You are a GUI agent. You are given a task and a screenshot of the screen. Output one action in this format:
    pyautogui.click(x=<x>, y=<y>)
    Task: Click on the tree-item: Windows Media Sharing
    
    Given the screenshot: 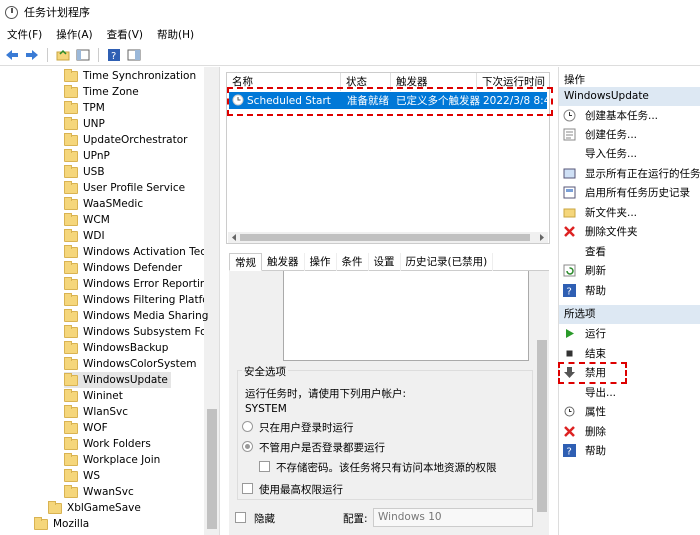 What is the action you would take?
    pyautogui.click(x=136, y=316)
    